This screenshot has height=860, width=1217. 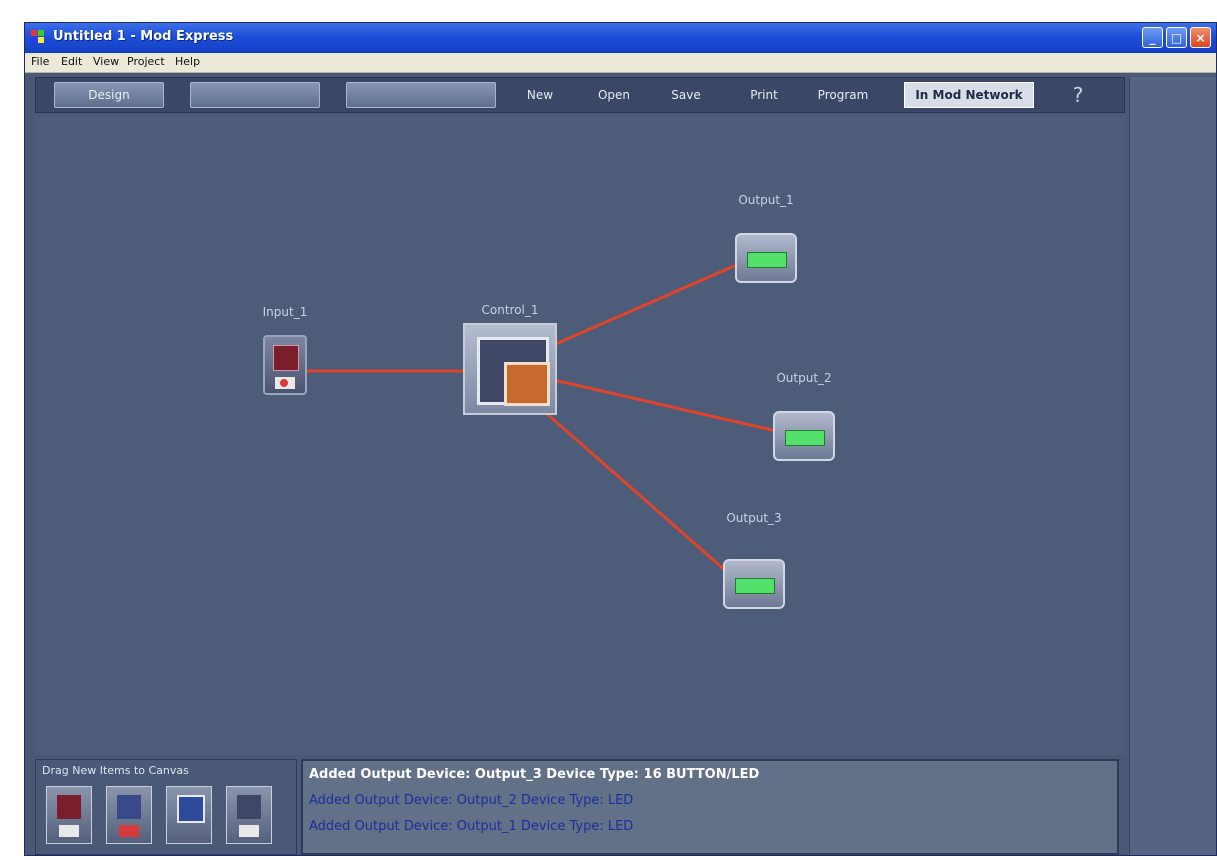 What do you see at coordinates (764, 95) in the screenshot?
I see `print-button: Print` at bounding box center [764, 95].